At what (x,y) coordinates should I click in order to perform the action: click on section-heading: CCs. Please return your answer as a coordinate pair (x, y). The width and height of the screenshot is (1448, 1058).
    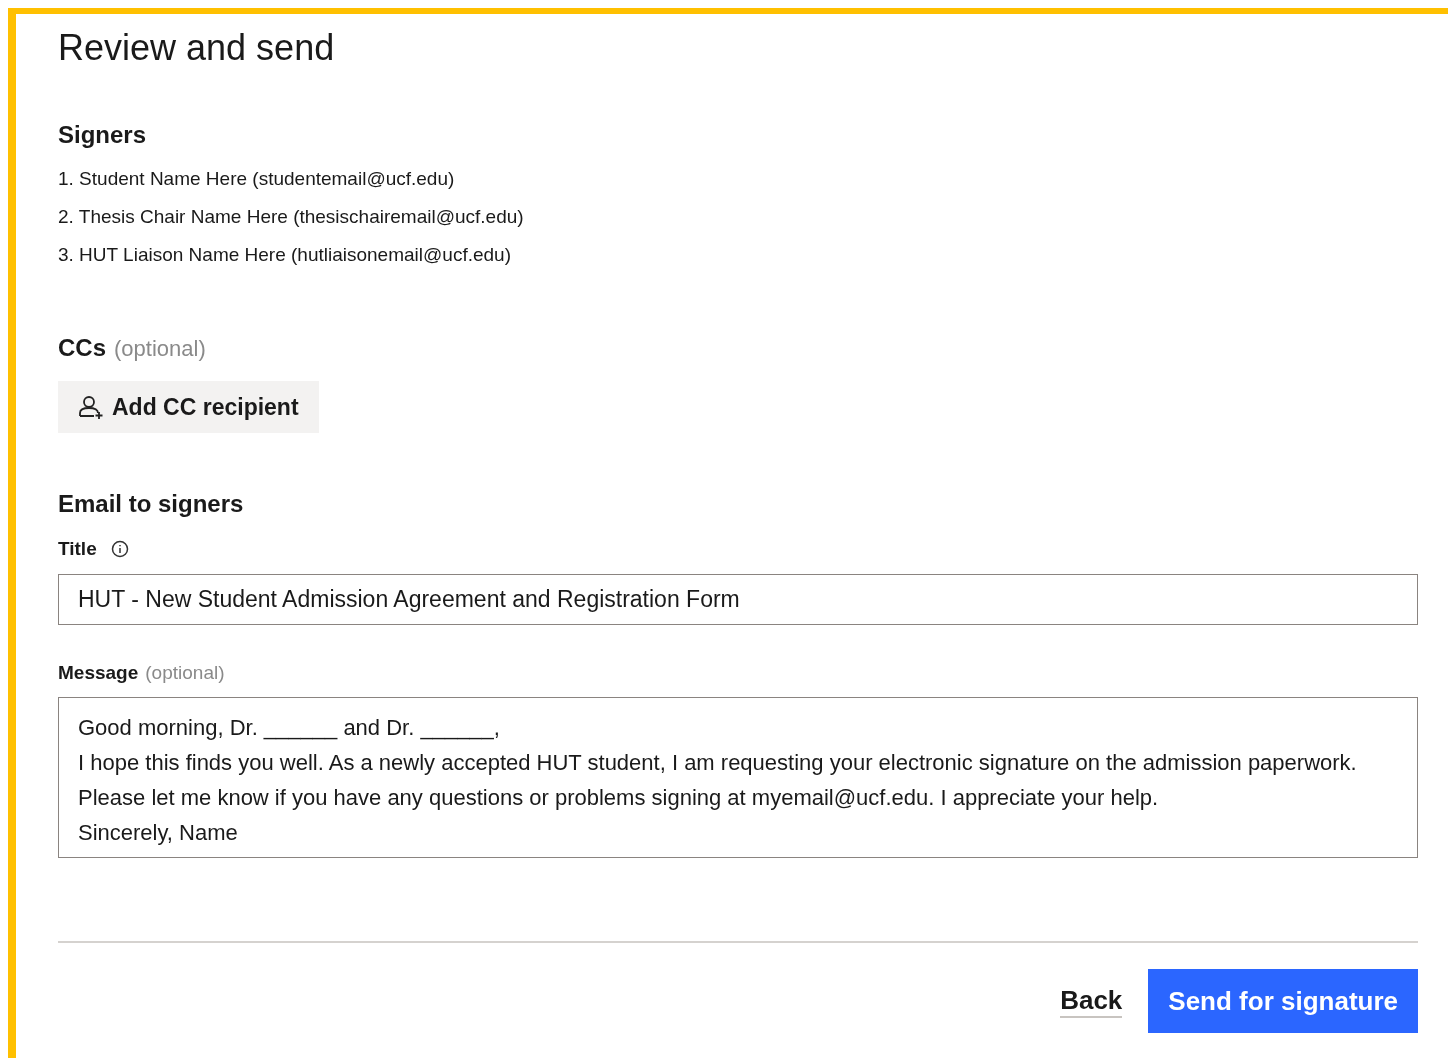
    Looking at the image, I should click on (82, 348).